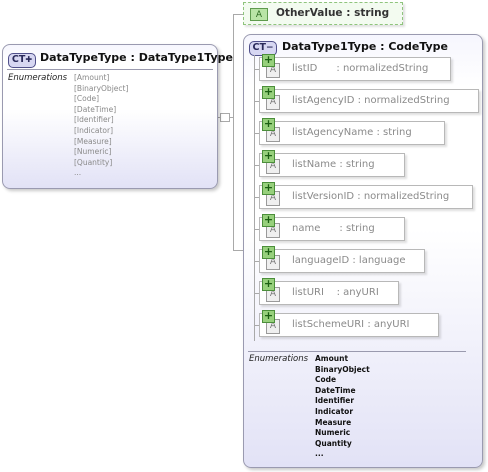 The width and height of the screenshot is (488, 472). What do you see at coordinates (95, 109) in the screenshot?
I see `enumeration-value: [DateTime]` at bounding box center [95, 109].